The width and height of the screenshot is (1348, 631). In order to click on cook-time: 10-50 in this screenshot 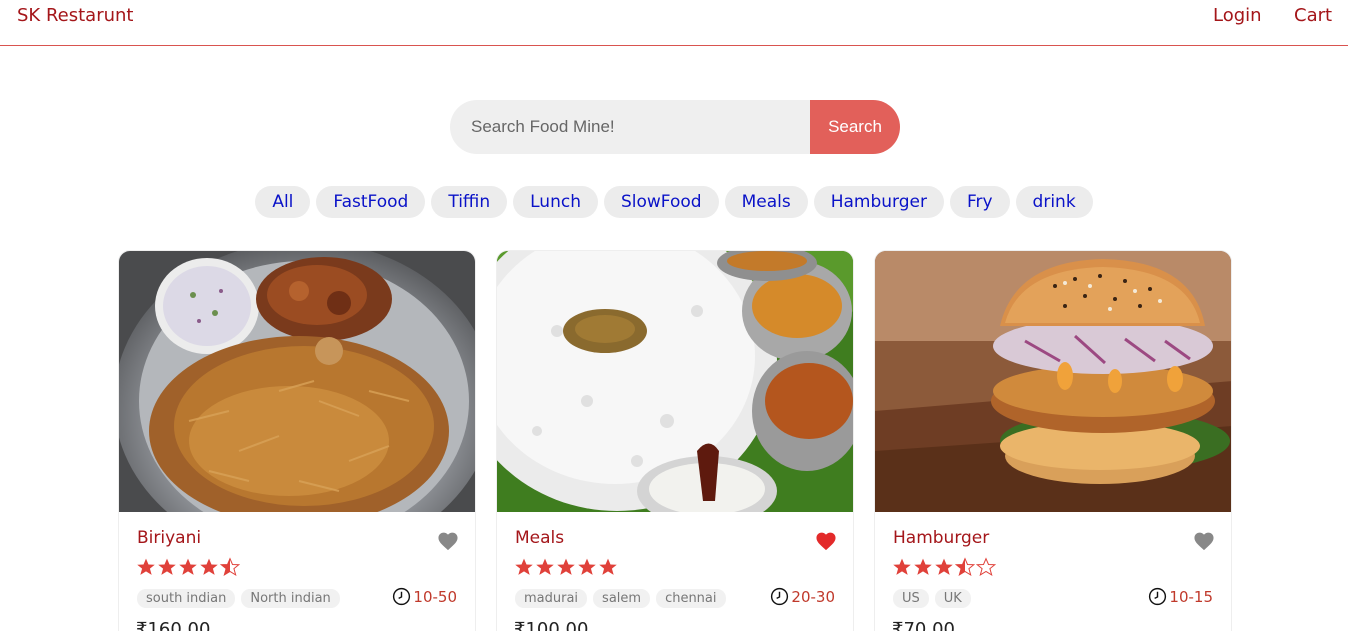, I will do `click(424, 596)`.